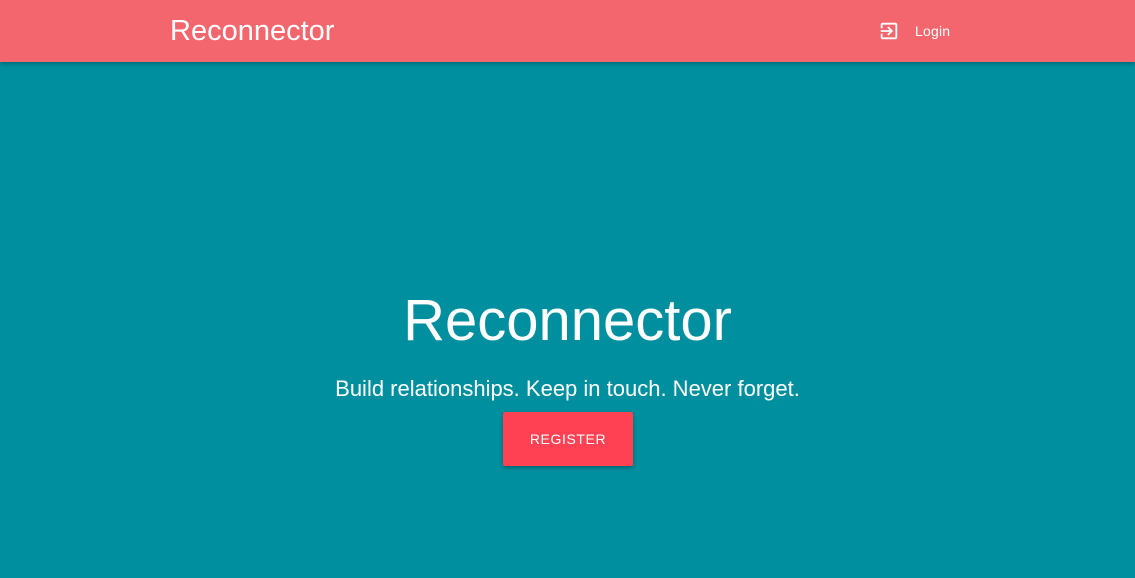  Describe the element at coordinates (889, 31) in the screenshot. I see `login-icon` at that location.